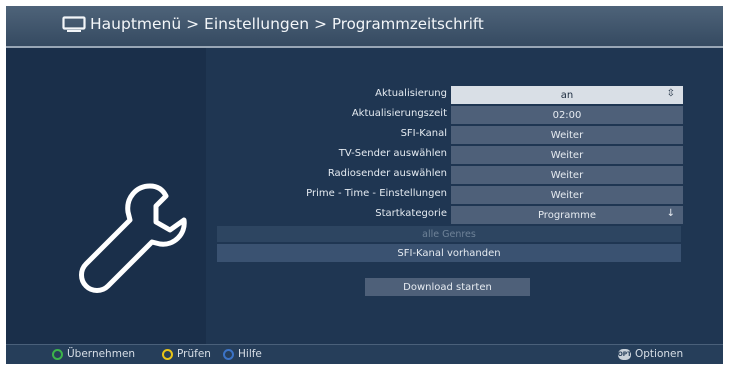 This screenshot has width=729, height=370. What do you see at coordinates (250, 354) in the screenshot?
I see `blue-key-label: Hilfe` at bounding box center [250, 354].